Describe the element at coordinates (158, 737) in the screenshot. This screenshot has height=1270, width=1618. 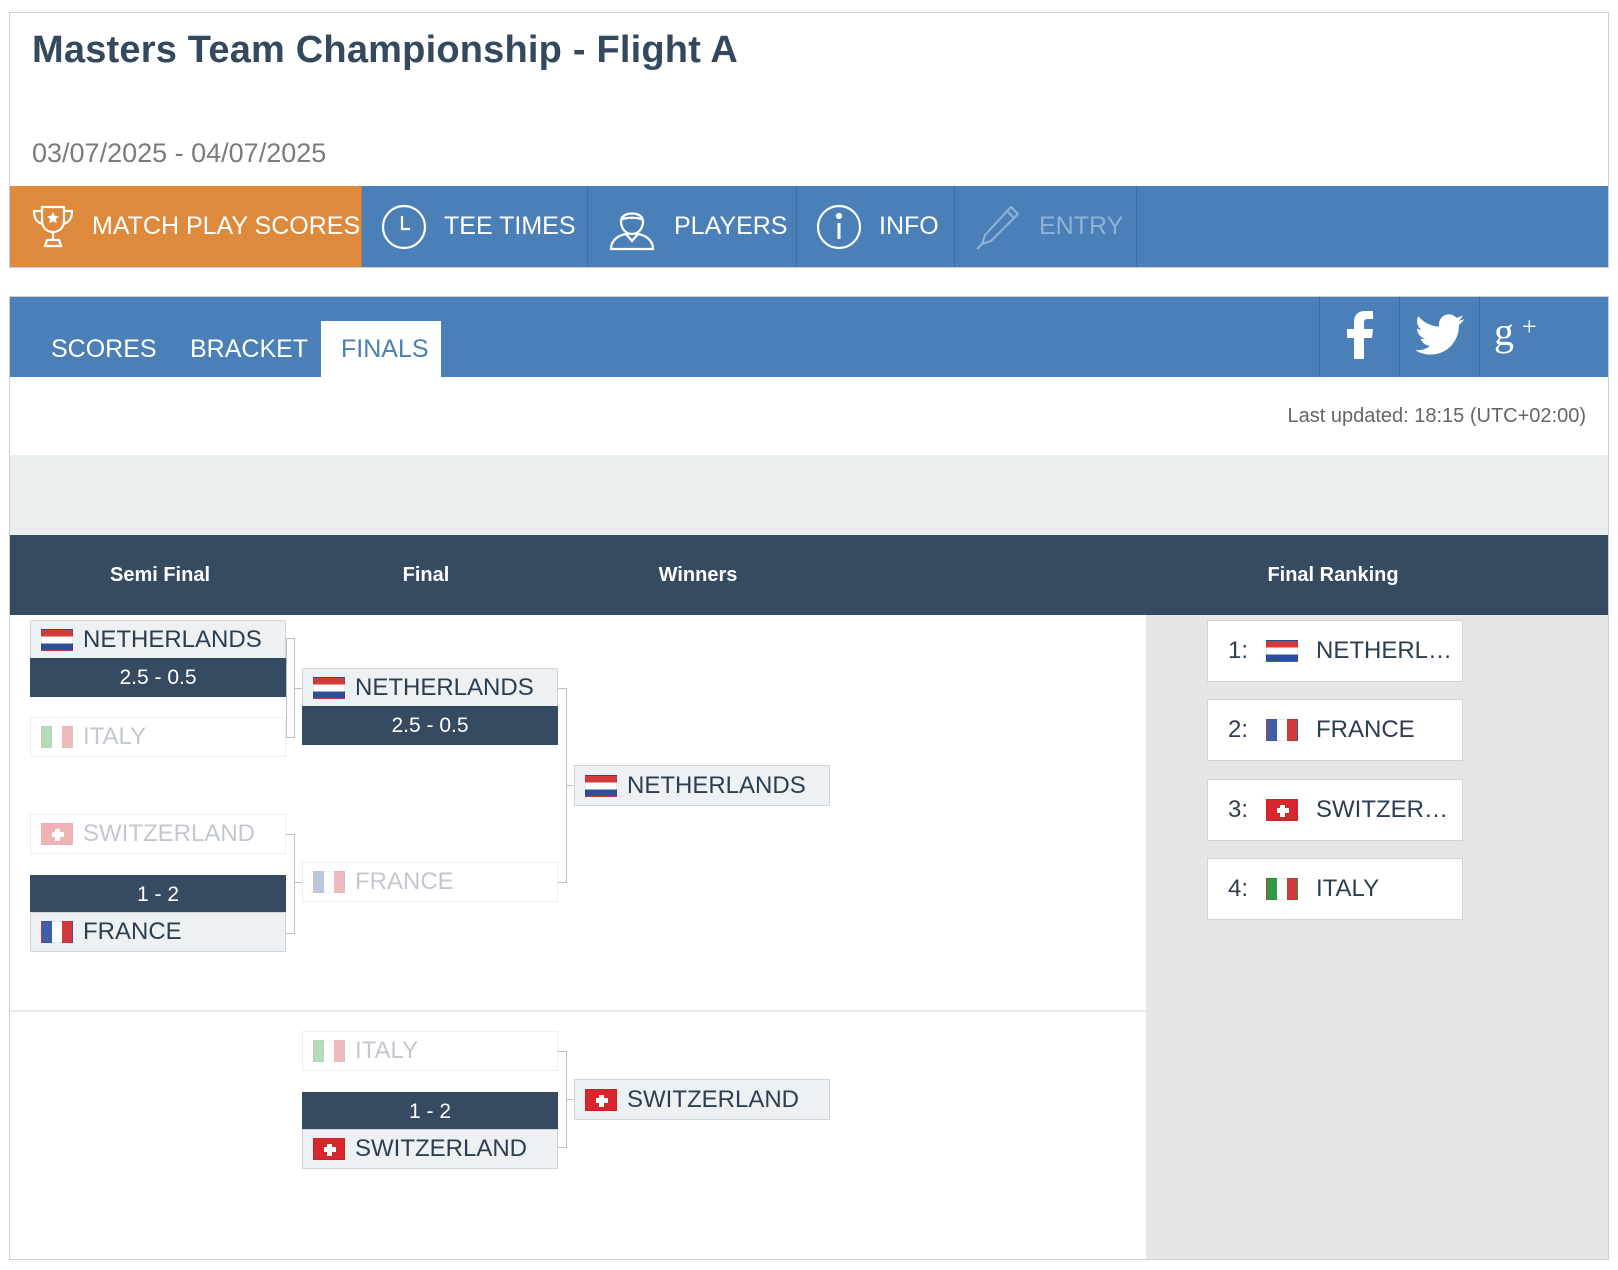
I see `semi1-team-italy: ITALY` at that location.